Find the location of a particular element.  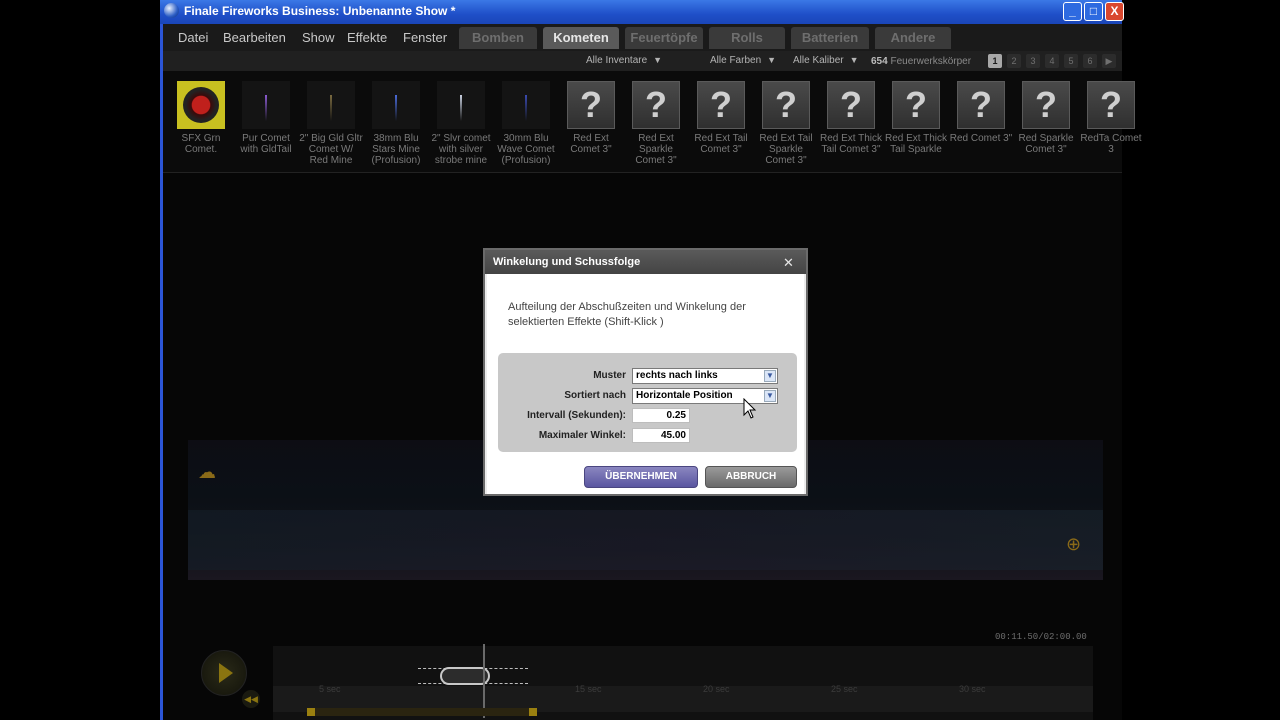

product-item: 2" Slvr comet with silver strobe mine is located at coordinates (461, 127).